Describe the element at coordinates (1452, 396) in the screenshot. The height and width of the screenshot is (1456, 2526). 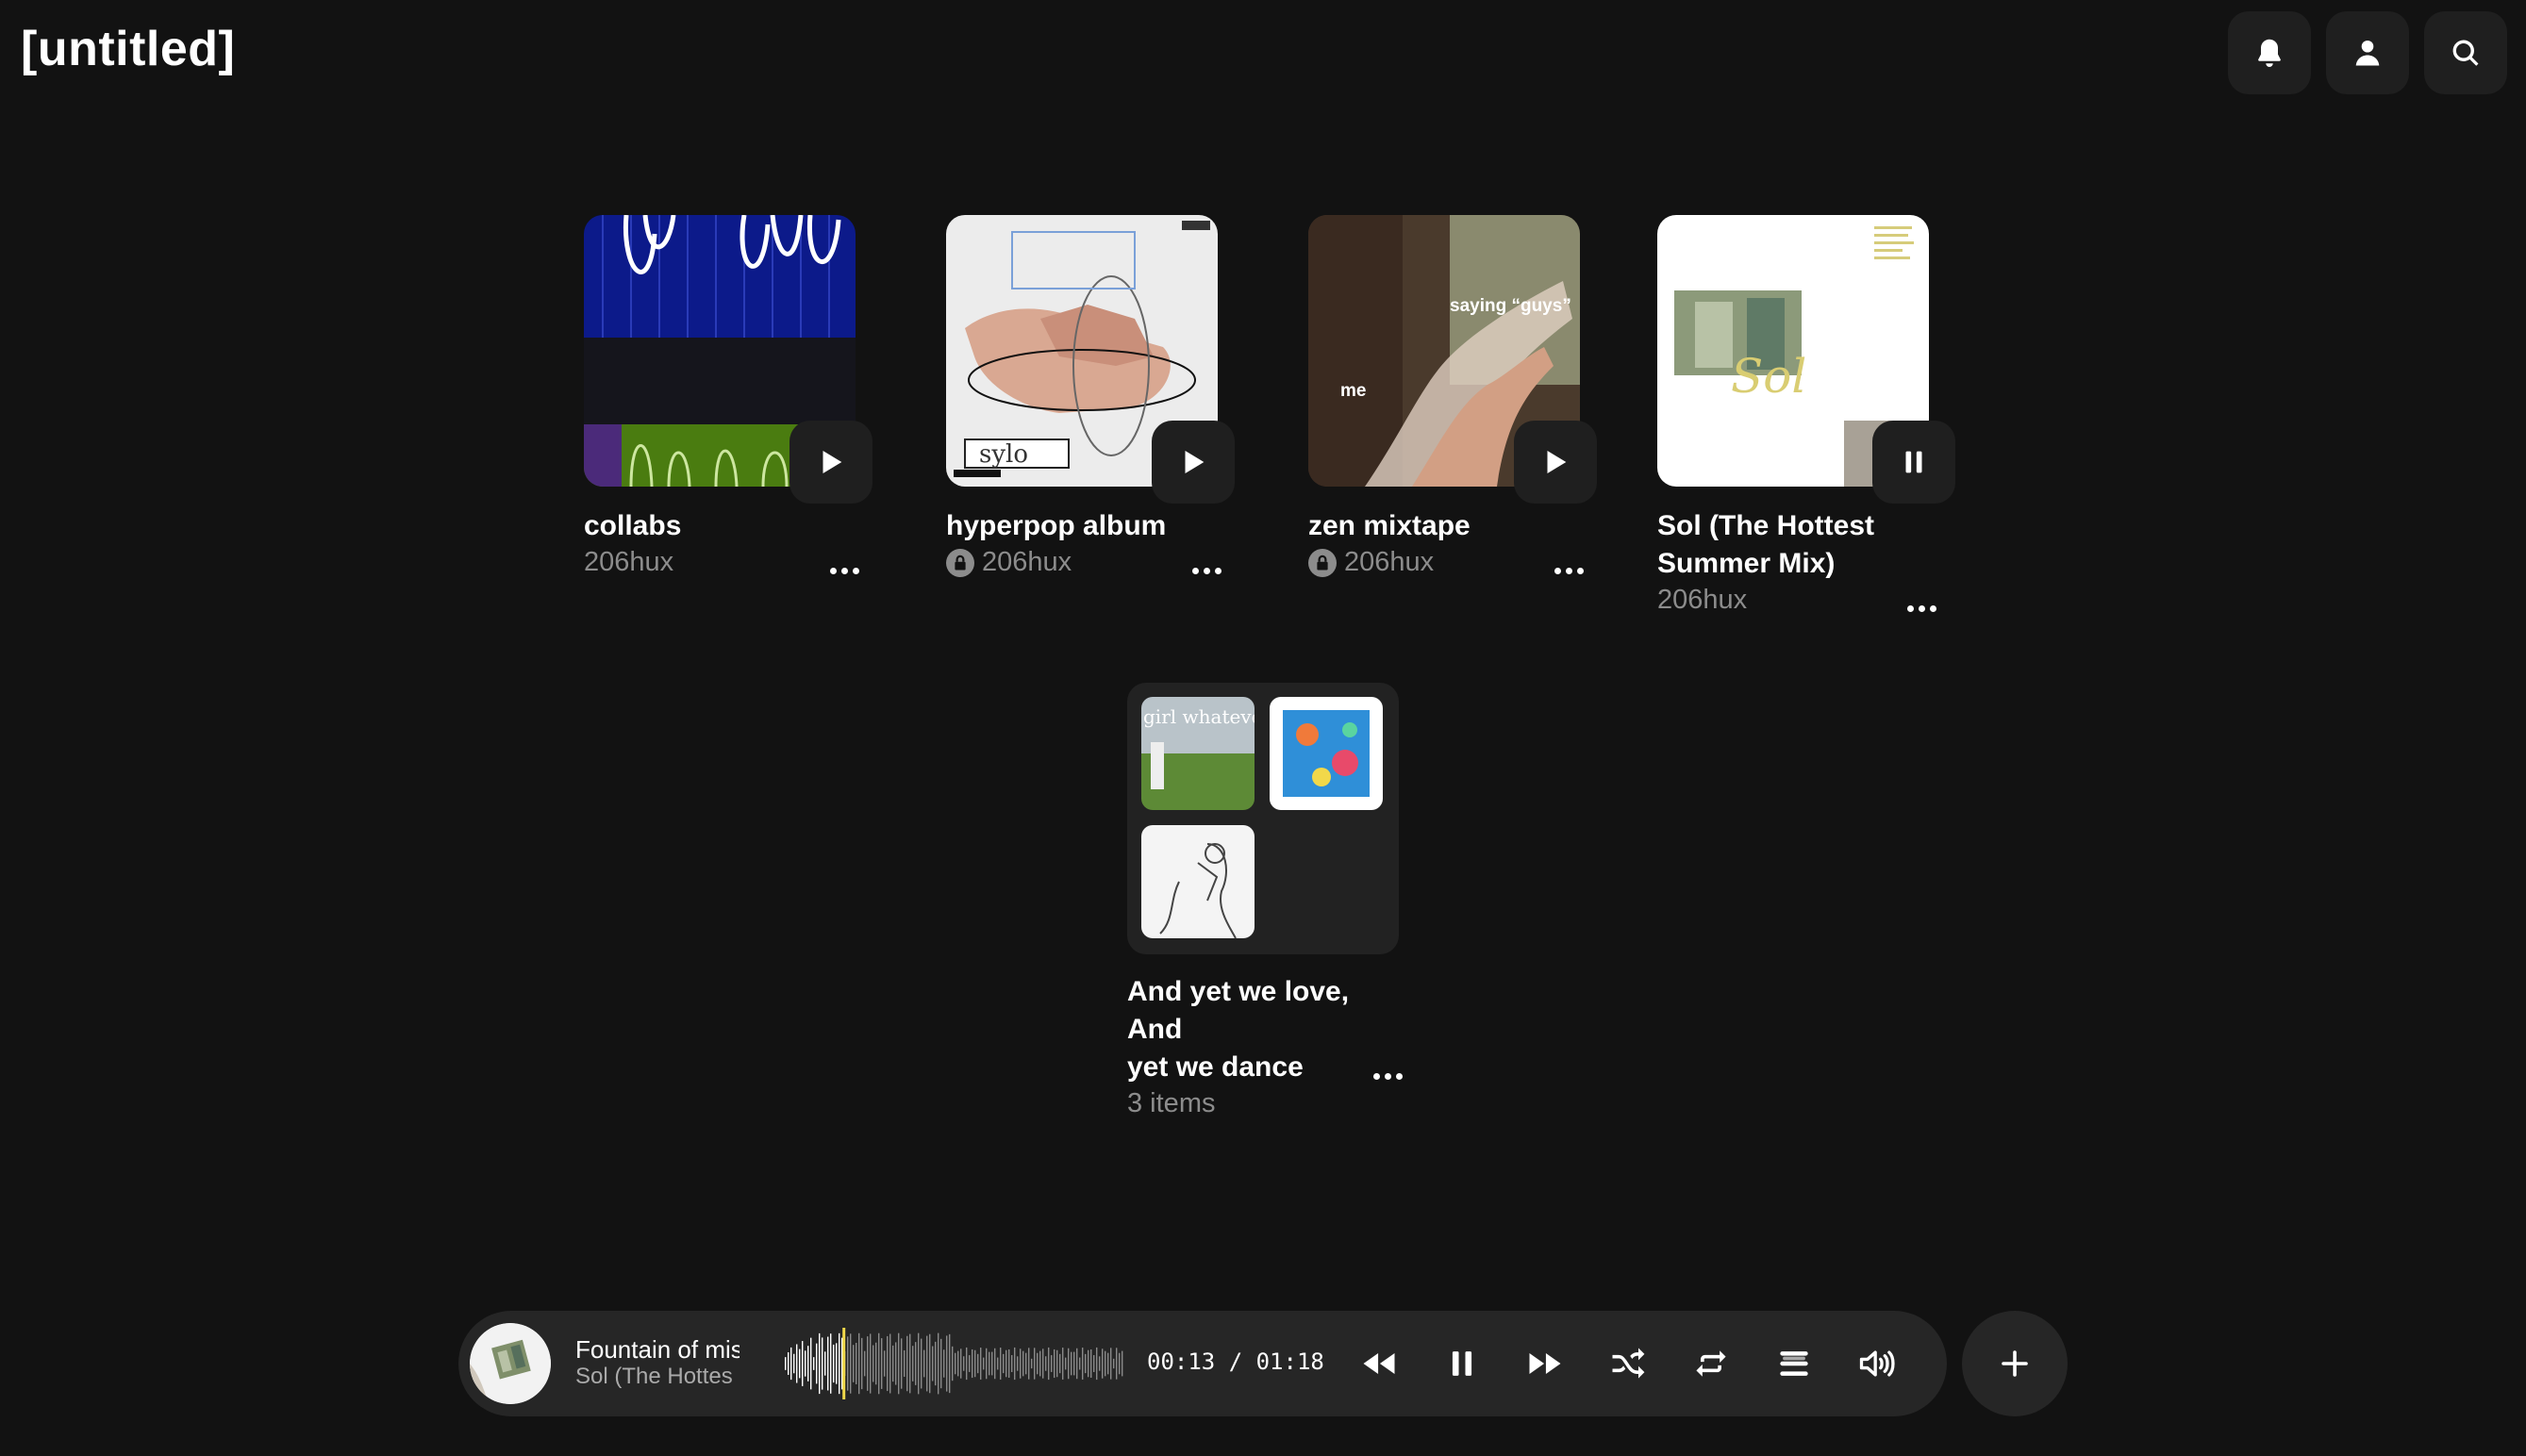
I see `playlist-card-zen-mixtape: saying “guys” me zen mixtape 206hux` at that location.